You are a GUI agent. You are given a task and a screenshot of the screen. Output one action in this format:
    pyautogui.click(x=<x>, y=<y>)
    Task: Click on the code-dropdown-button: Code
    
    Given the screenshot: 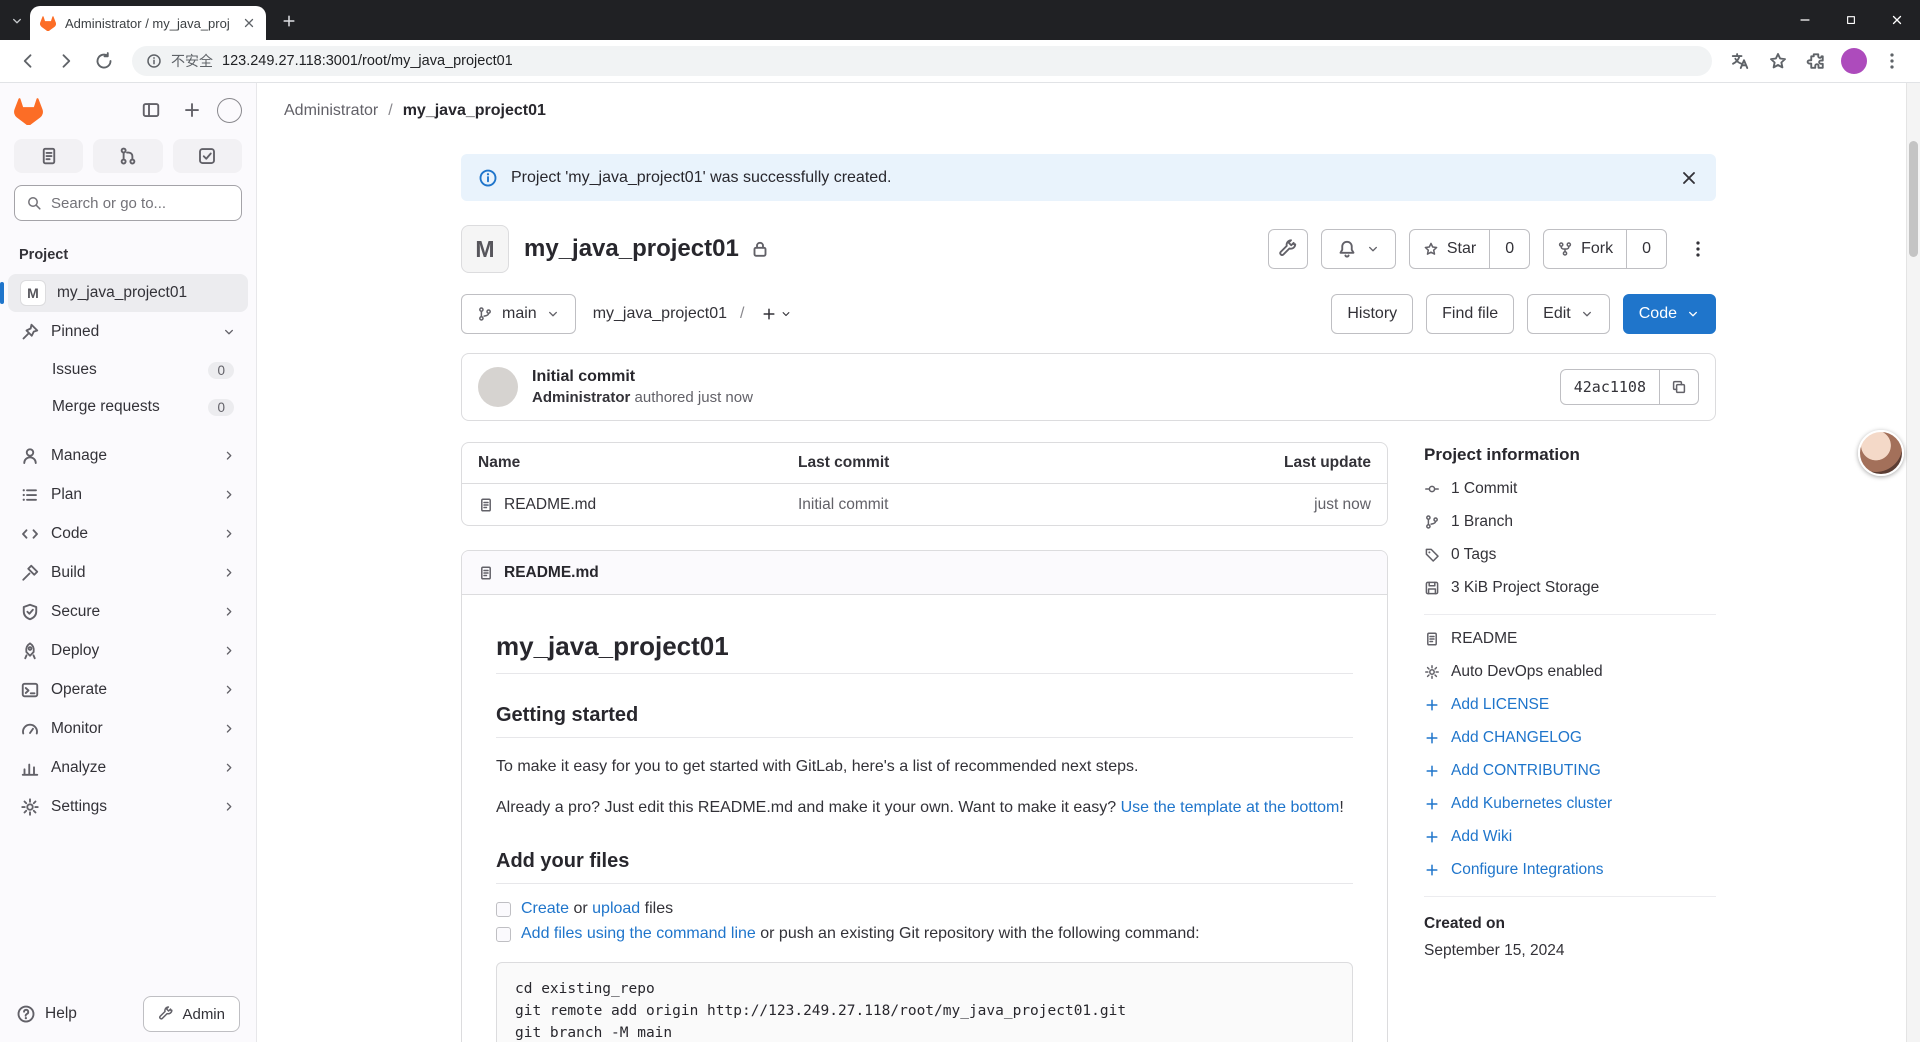 What is the action you would take?
    pyautogui.click(x=1669, y=314)
    